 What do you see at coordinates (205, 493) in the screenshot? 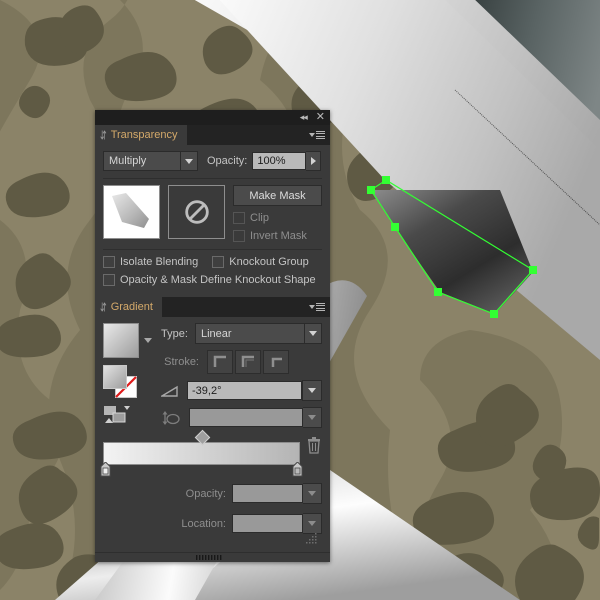
I see `stop-opacity-label: Opacity:` at bounding box center [205, 493].